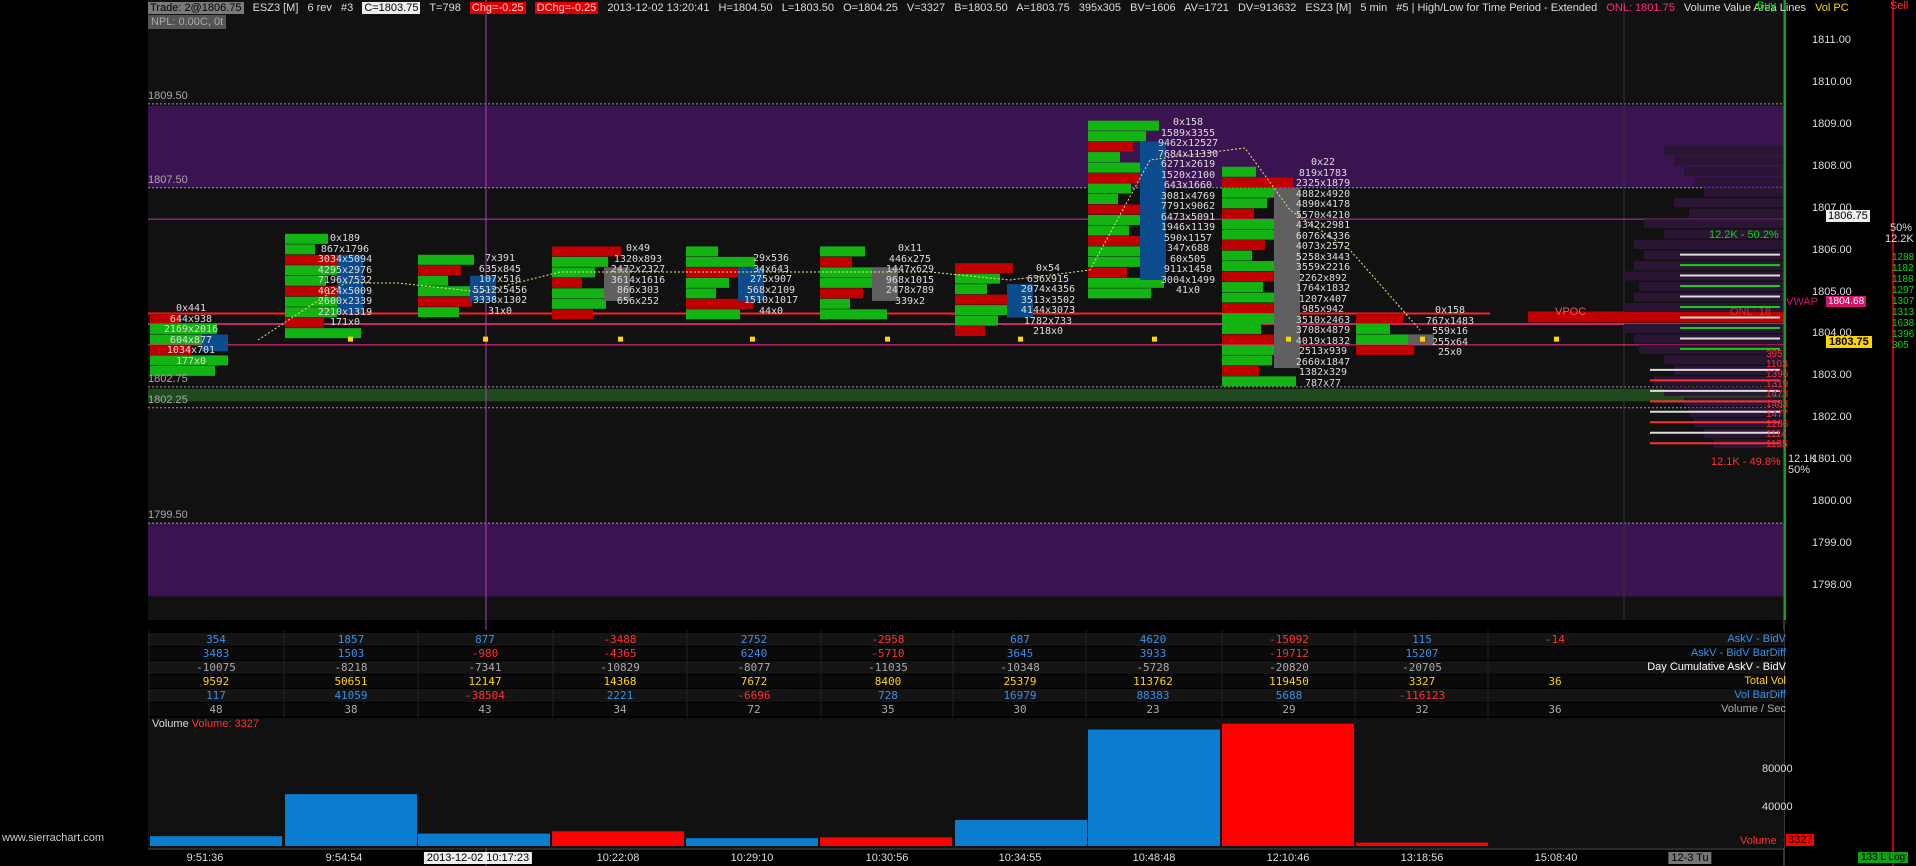  Describe the element at coordinates (1323, 267) in the screenshot. I see `footprint-cell: 3559x2216` at that location.